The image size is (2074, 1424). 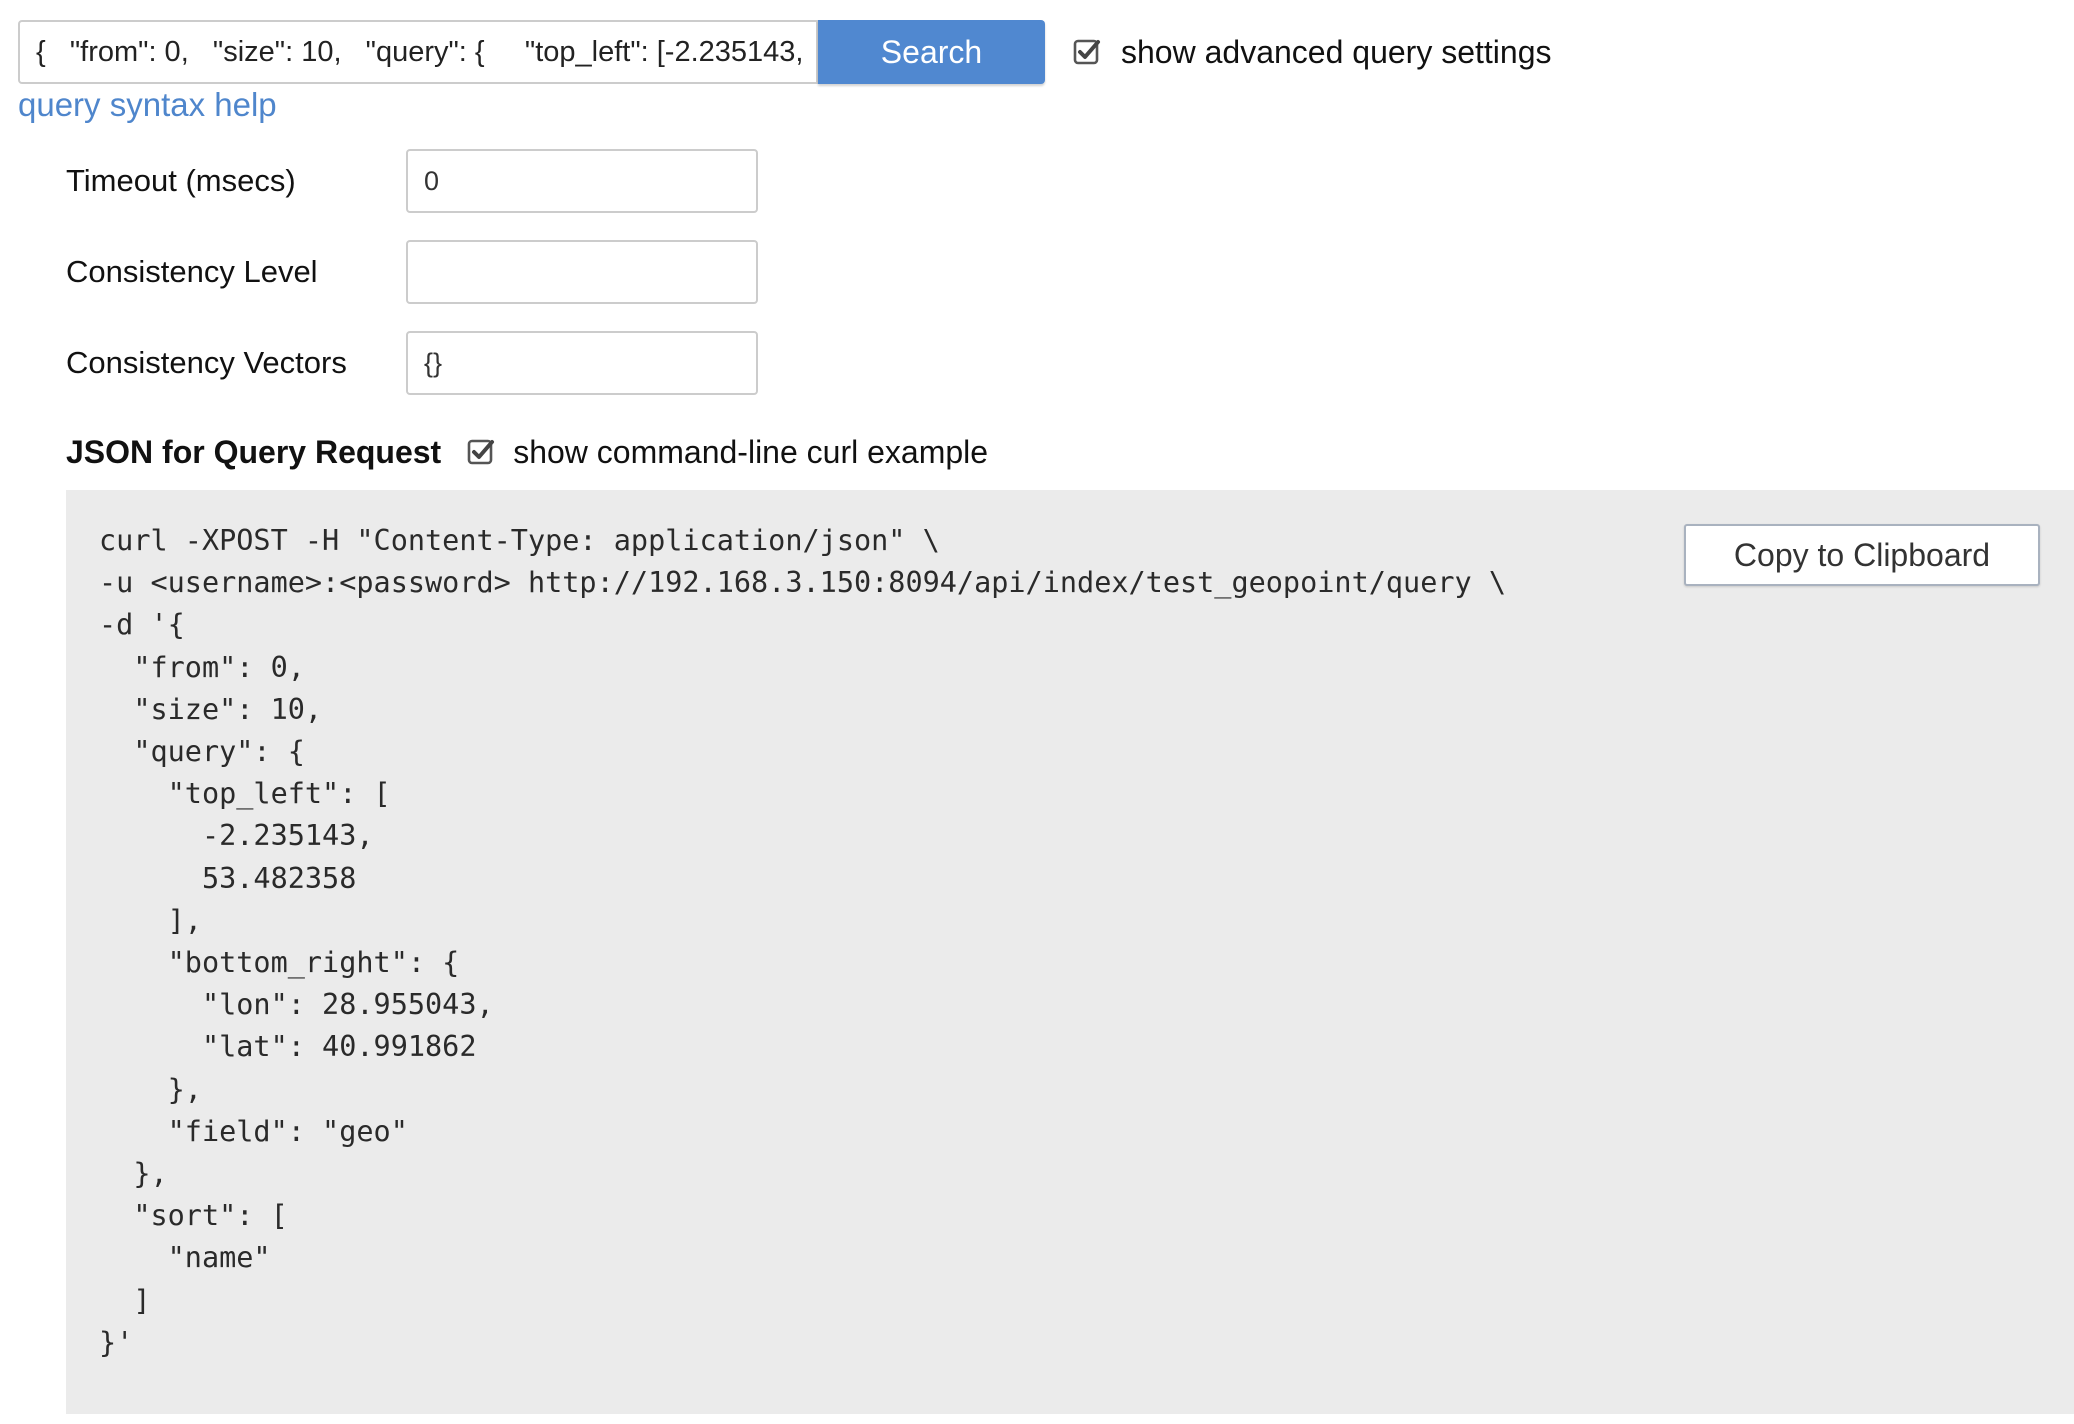 What do you see at coordinates (147, 105) in the screenshot?
I see `query-syntax-help-link: query syntax help` at bounding box center [147, 105].